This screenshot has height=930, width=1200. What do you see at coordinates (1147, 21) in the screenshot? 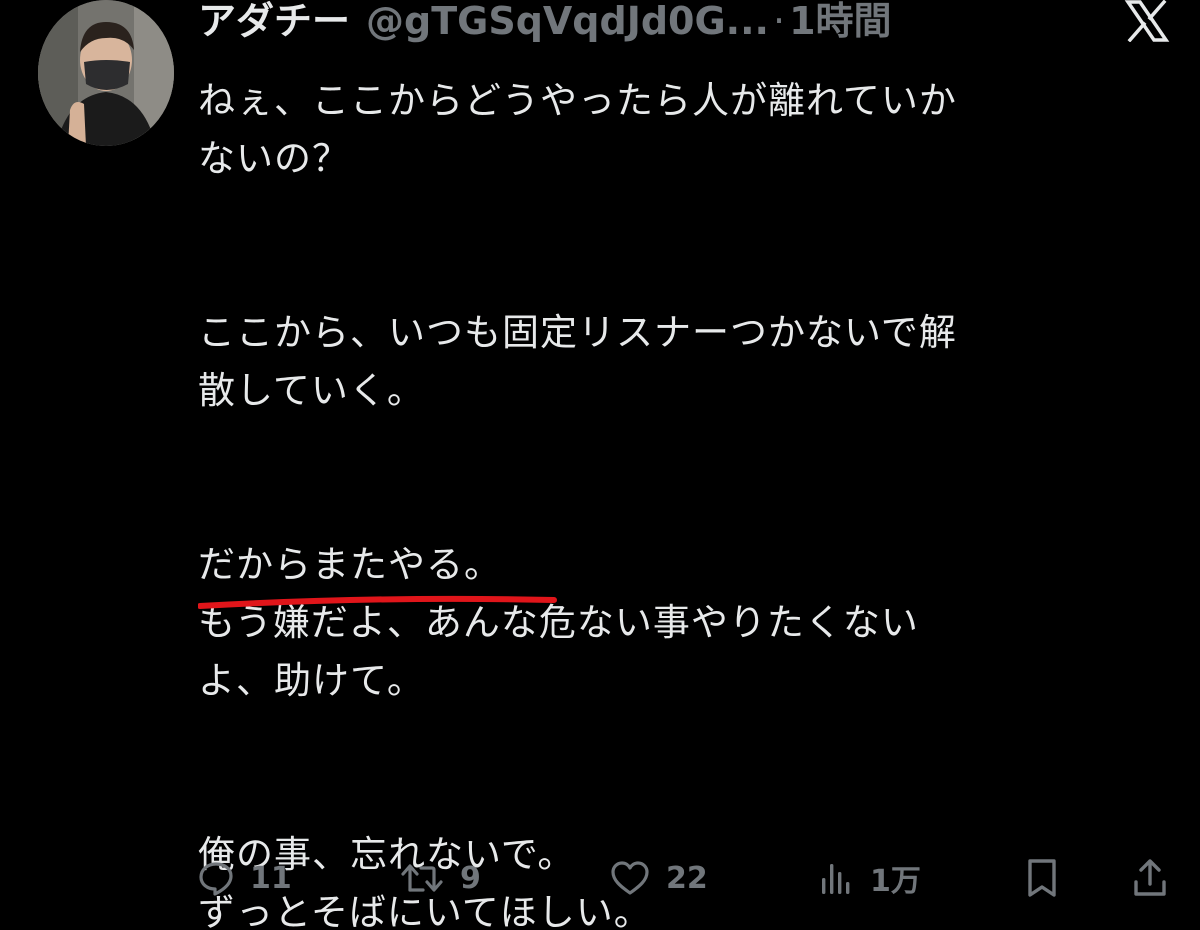
I see `x-logo-icon` at bounding box center [1147, 21].